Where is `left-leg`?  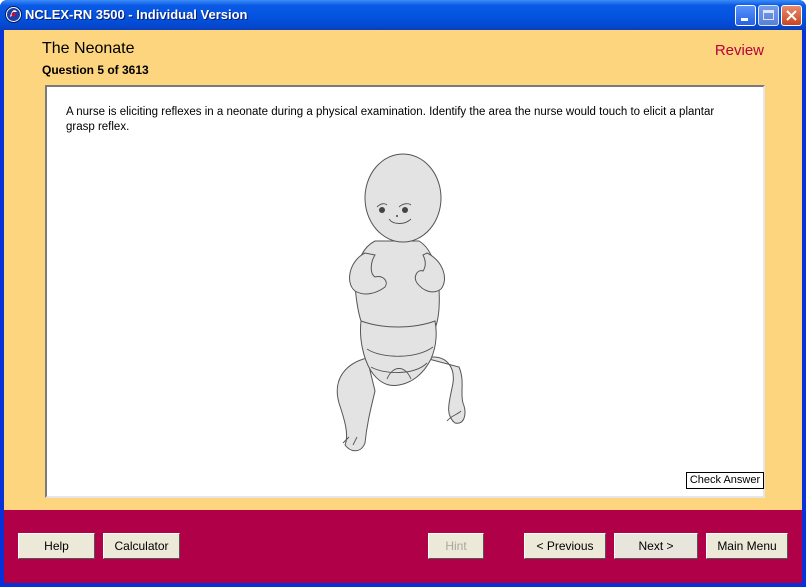 left-leg is located at coordinates (356, 404).